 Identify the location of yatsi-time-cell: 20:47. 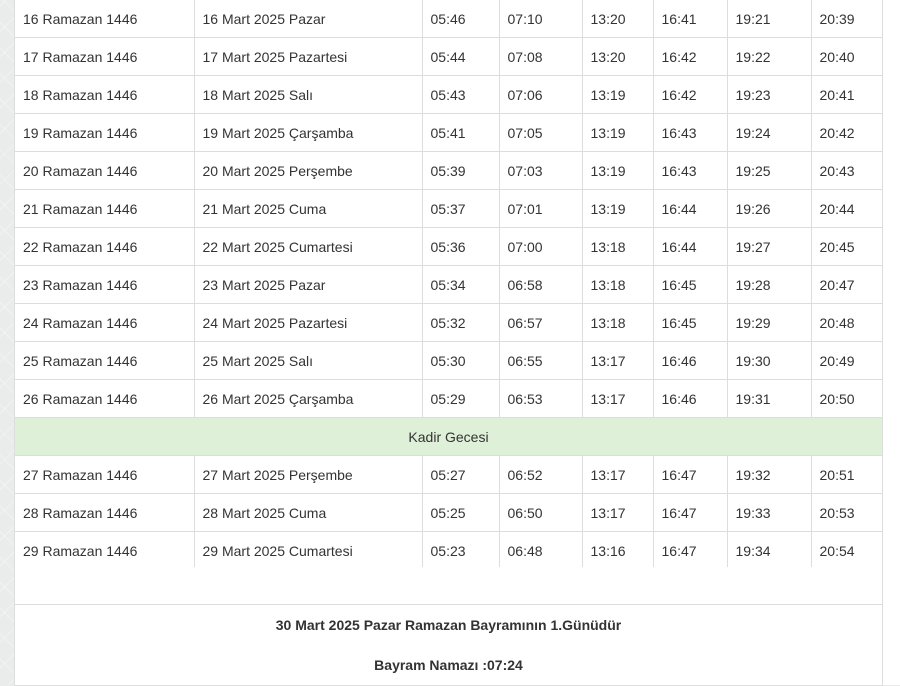
(846, 284).